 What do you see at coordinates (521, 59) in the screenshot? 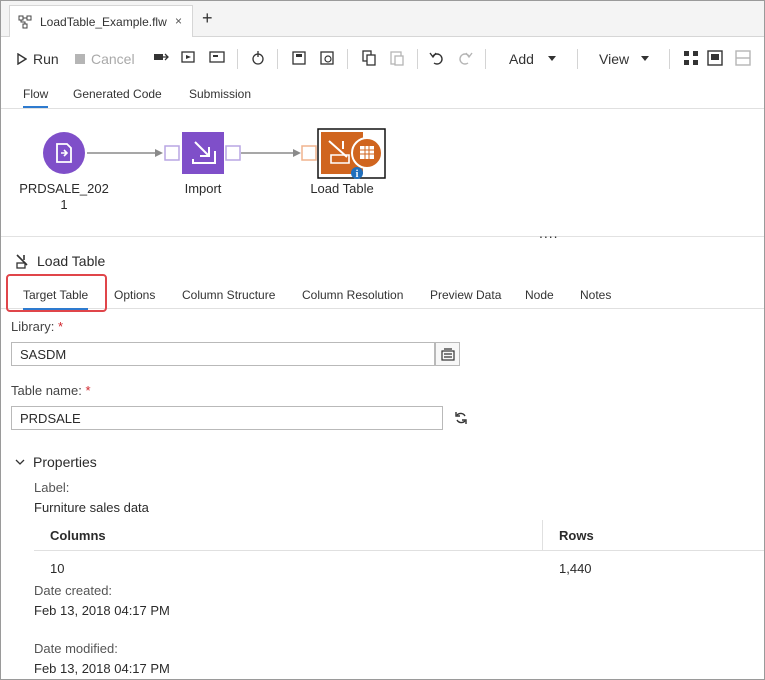
I see `add-label: Add` at bounding box center [521, 59].